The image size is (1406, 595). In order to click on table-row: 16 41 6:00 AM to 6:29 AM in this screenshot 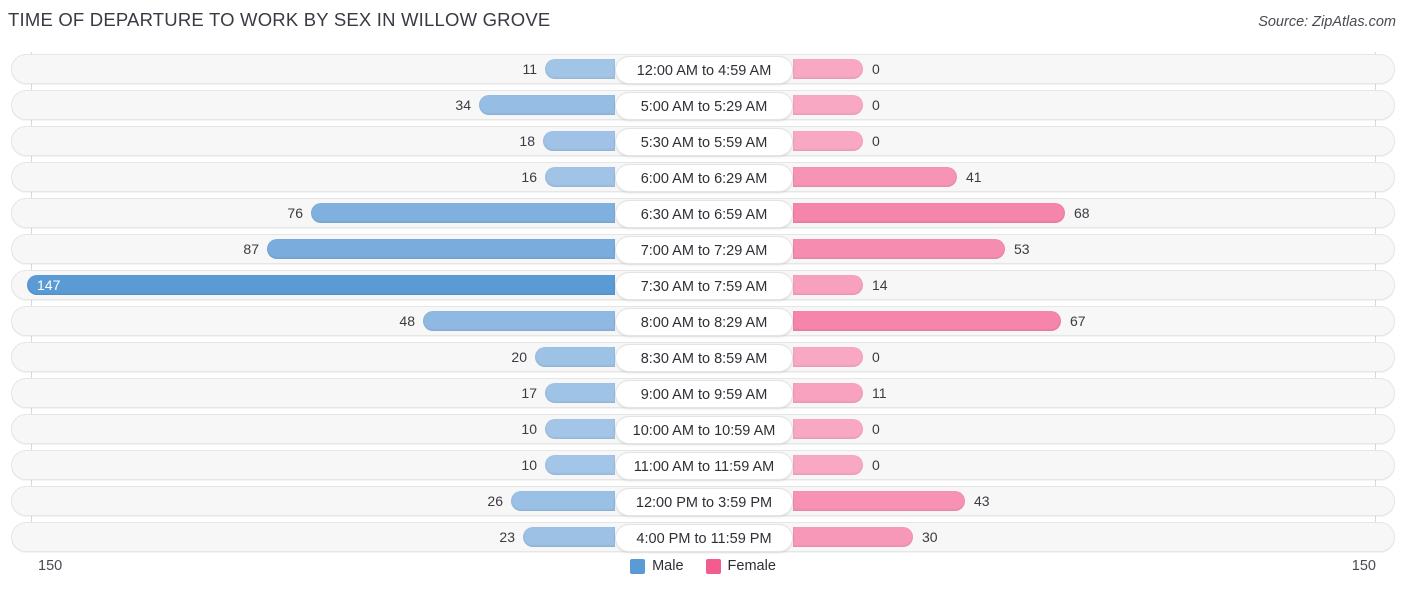, I will do `click(703, 177)`.